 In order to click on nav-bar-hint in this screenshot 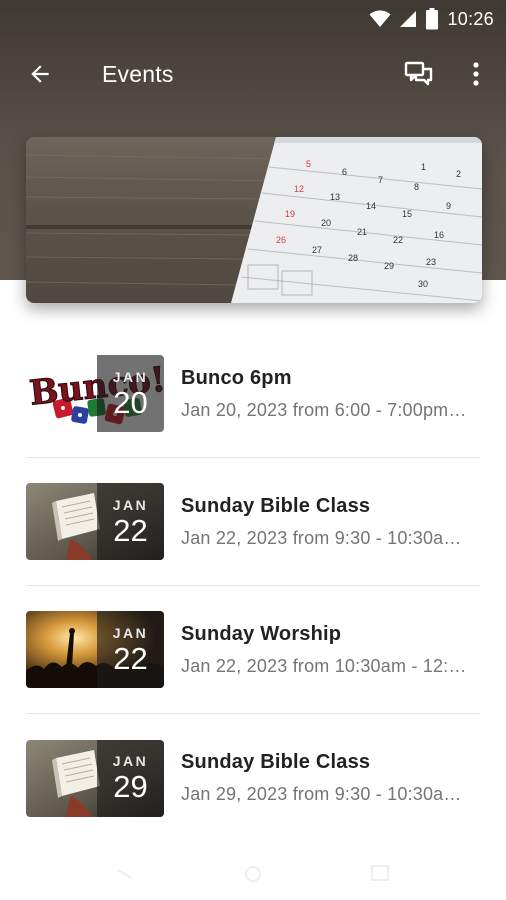, I will do `click(253, 873)`.